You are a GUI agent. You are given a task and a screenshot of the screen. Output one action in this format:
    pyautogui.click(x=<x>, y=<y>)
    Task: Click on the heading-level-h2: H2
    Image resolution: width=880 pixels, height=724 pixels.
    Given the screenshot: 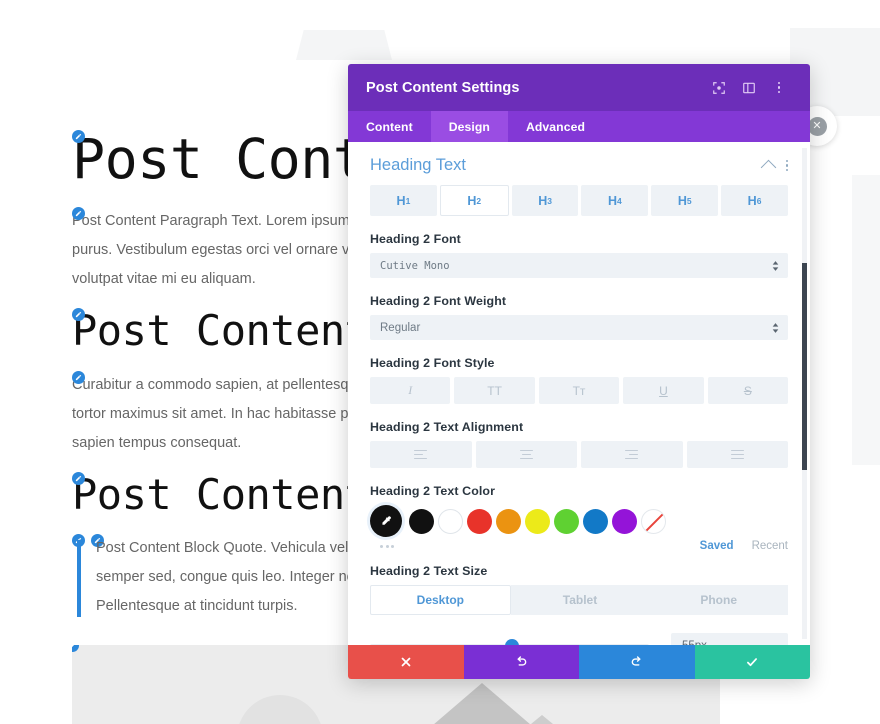 What is the action you would take?
    pyautogui.click(x=474, y=200)
    